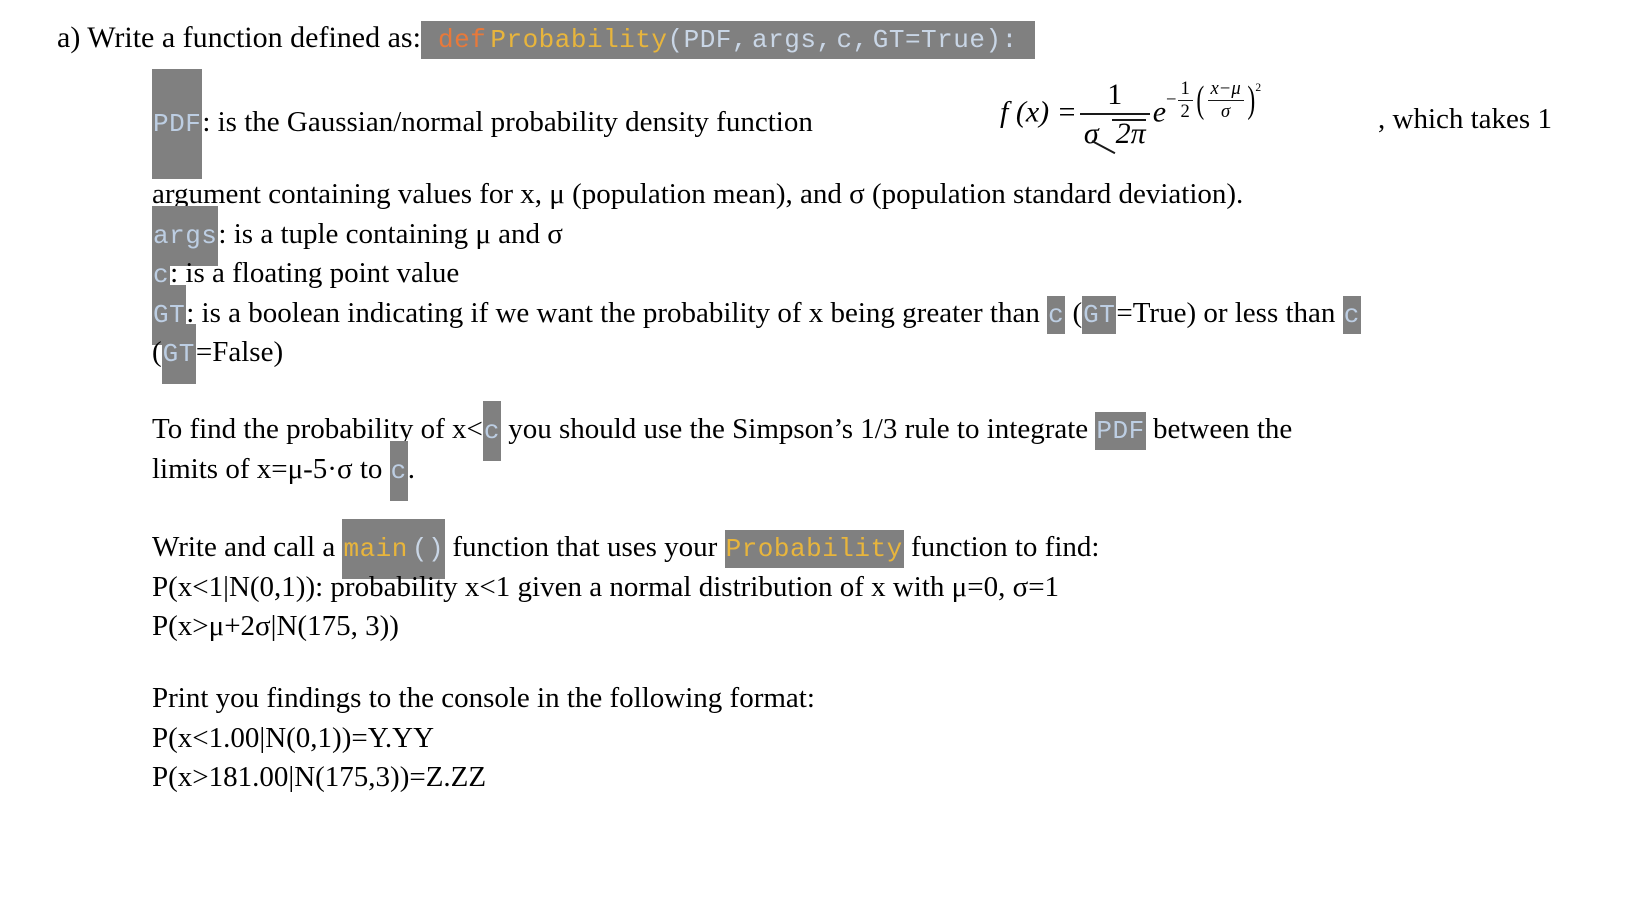 The image size is (1636, 899). Describe the element at coordinates (428, 549) in the screenshot. I see `code-text-main-parens: ()` at that location.